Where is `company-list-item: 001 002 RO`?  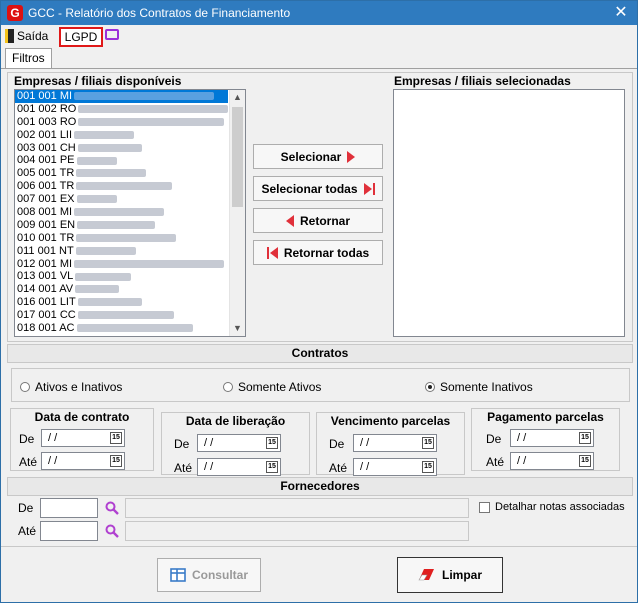
company-list-item: 001 002 RO is located at coordinates (121, 109).